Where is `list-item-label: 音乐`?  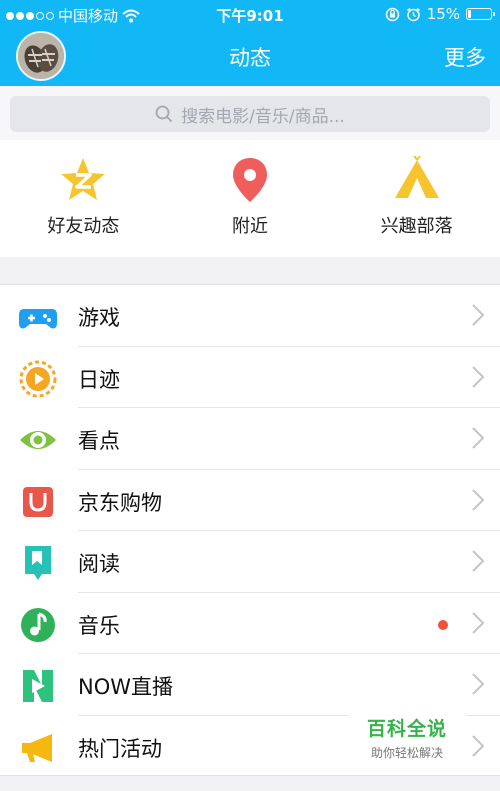 list-item-label: 音乐 is located at coordinates (99, 625).